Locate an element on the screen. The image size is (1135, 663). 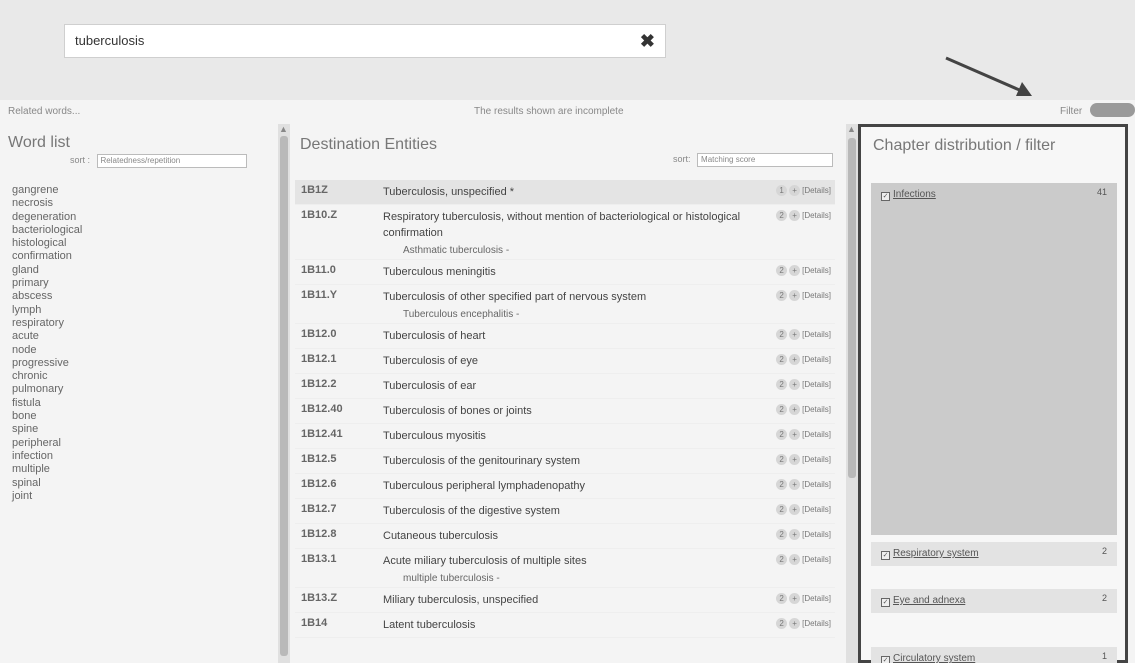
word-list-item: spine is located at coordinates (47, 429).